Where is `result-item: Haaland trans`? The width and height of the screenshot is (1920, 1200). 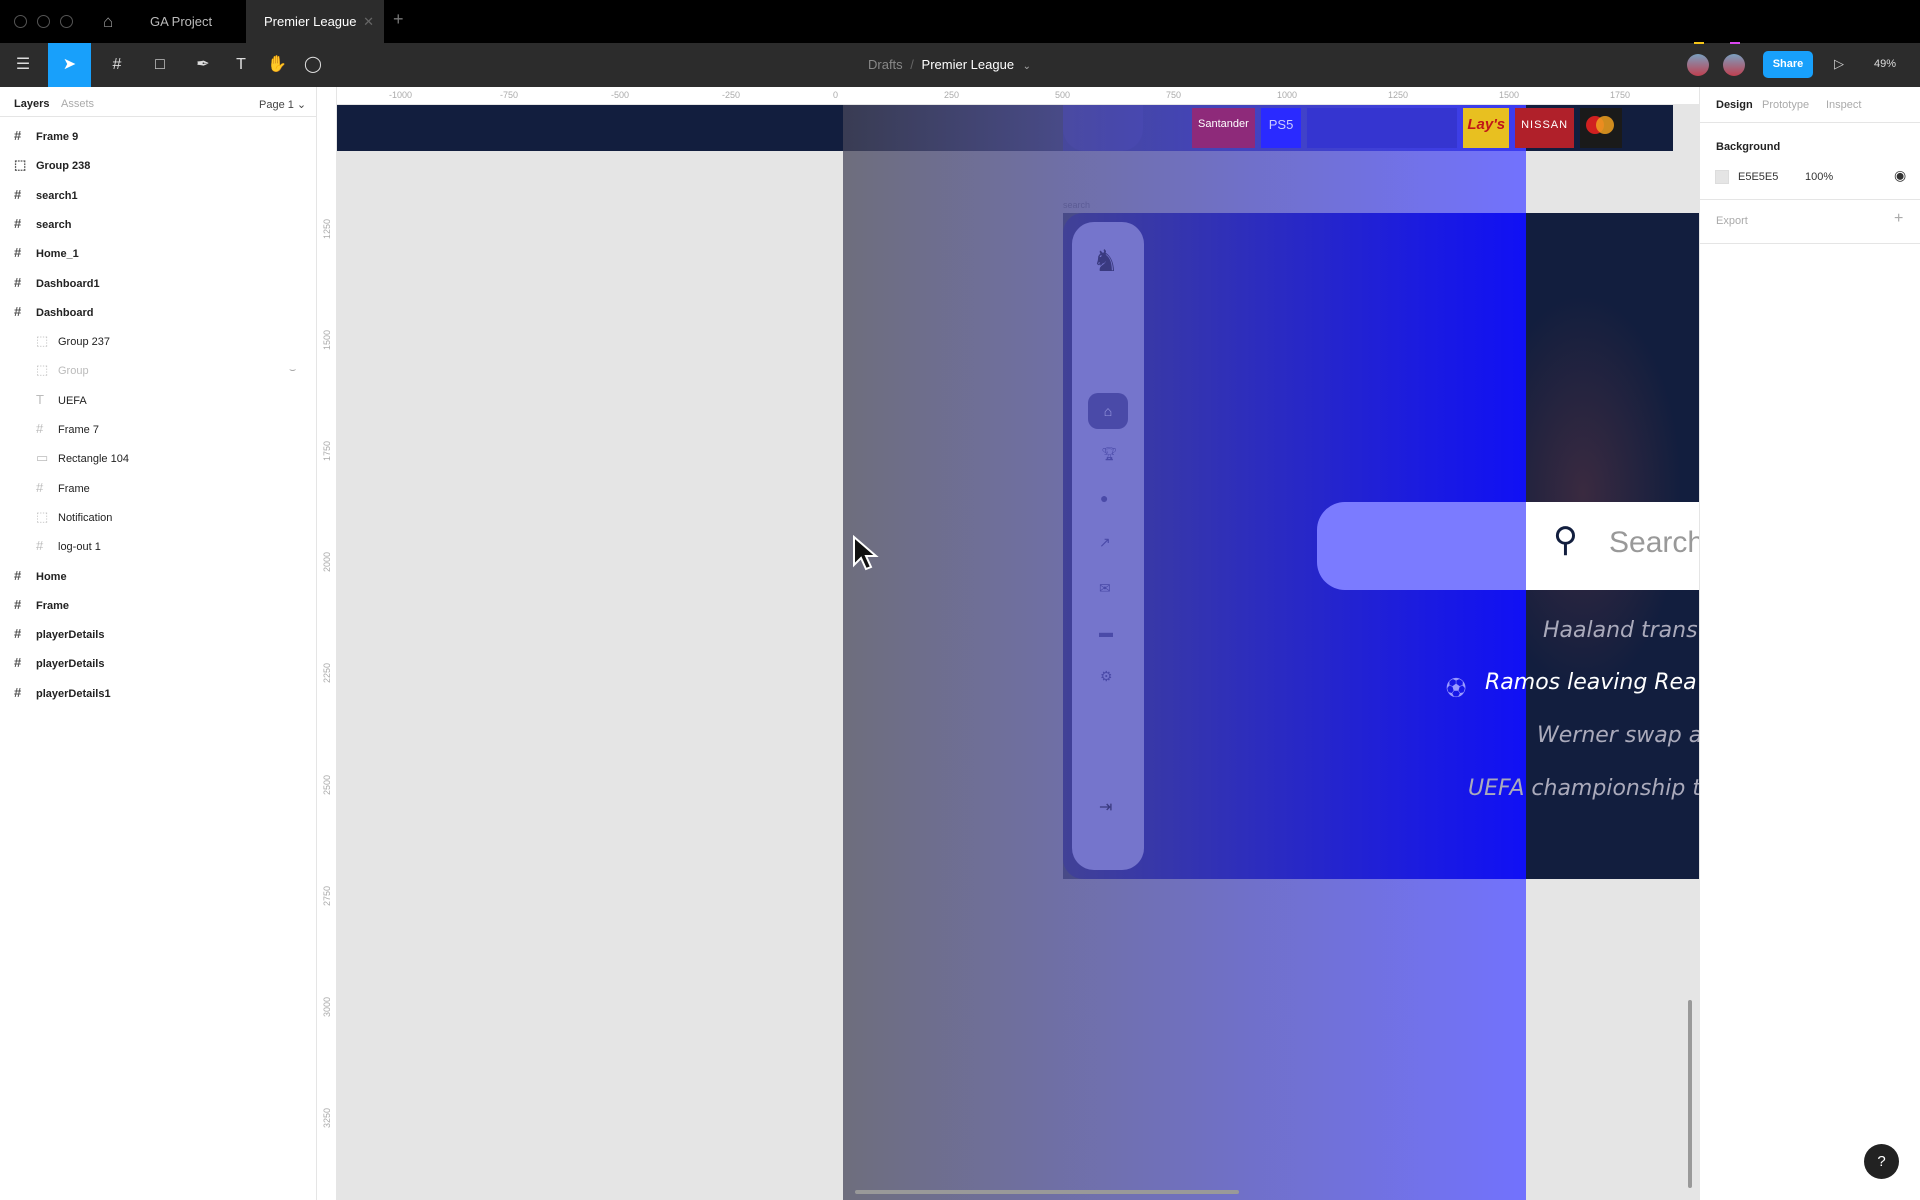 result-item: Haaland trans is located at coordinates (1620, 630).